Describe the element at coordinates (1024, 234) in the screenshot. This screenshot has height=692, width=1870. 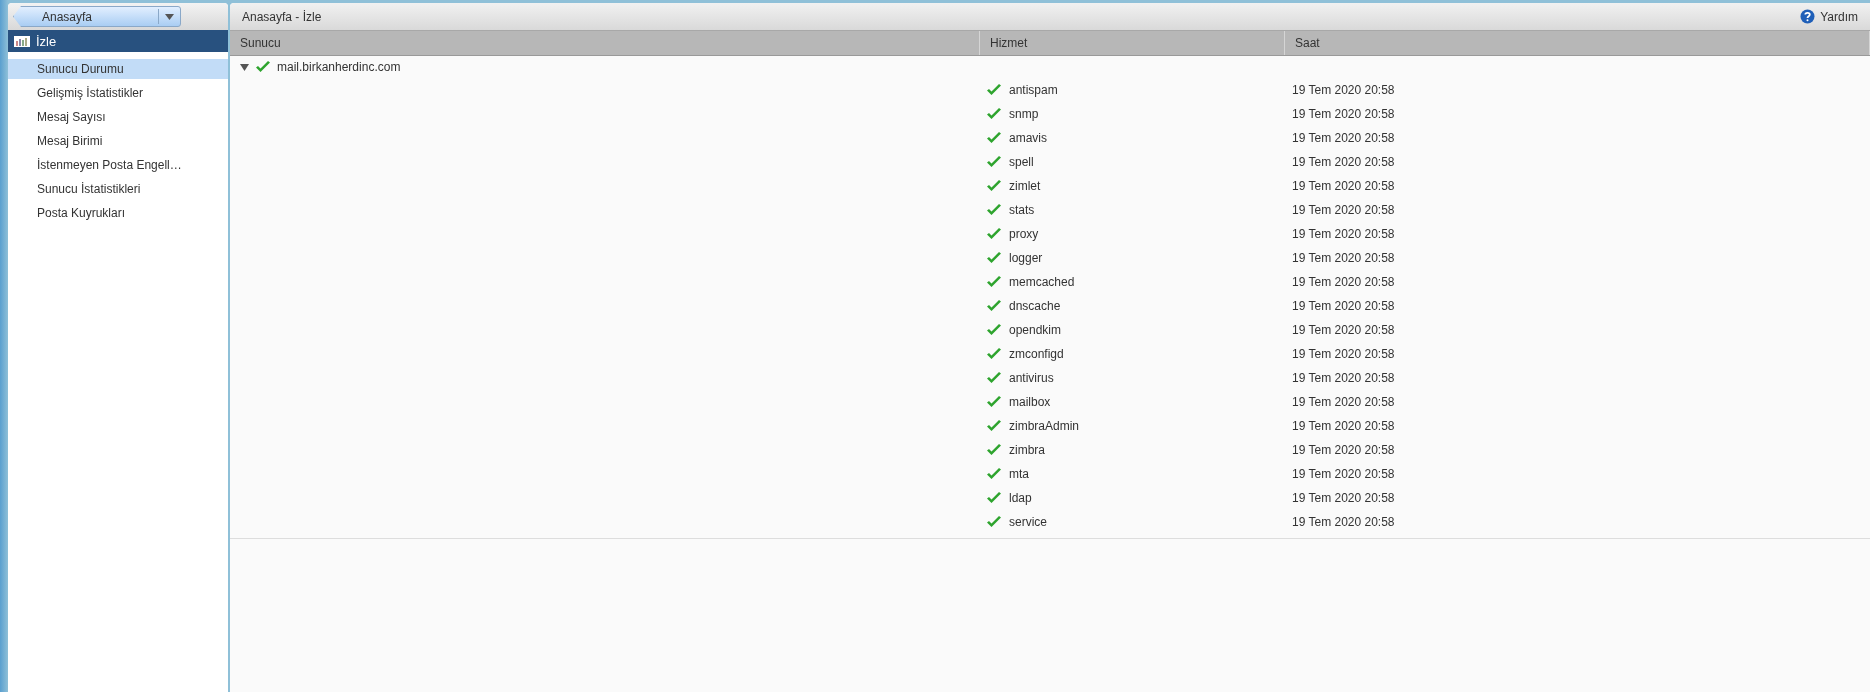
I see `service-name: proxy` at that location.